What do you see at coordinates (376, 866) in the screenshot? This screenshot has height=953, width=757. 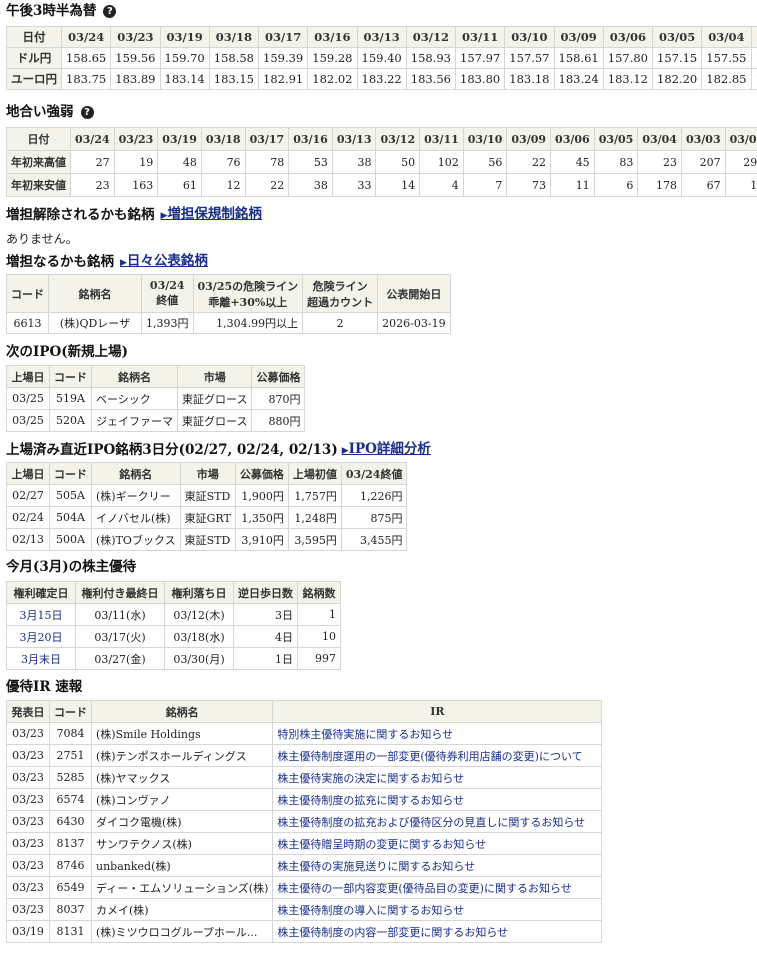 I see `yutai_ir-link: 株主優待の実施見送りに関するお知らせ` at bounding box center [376, 866].